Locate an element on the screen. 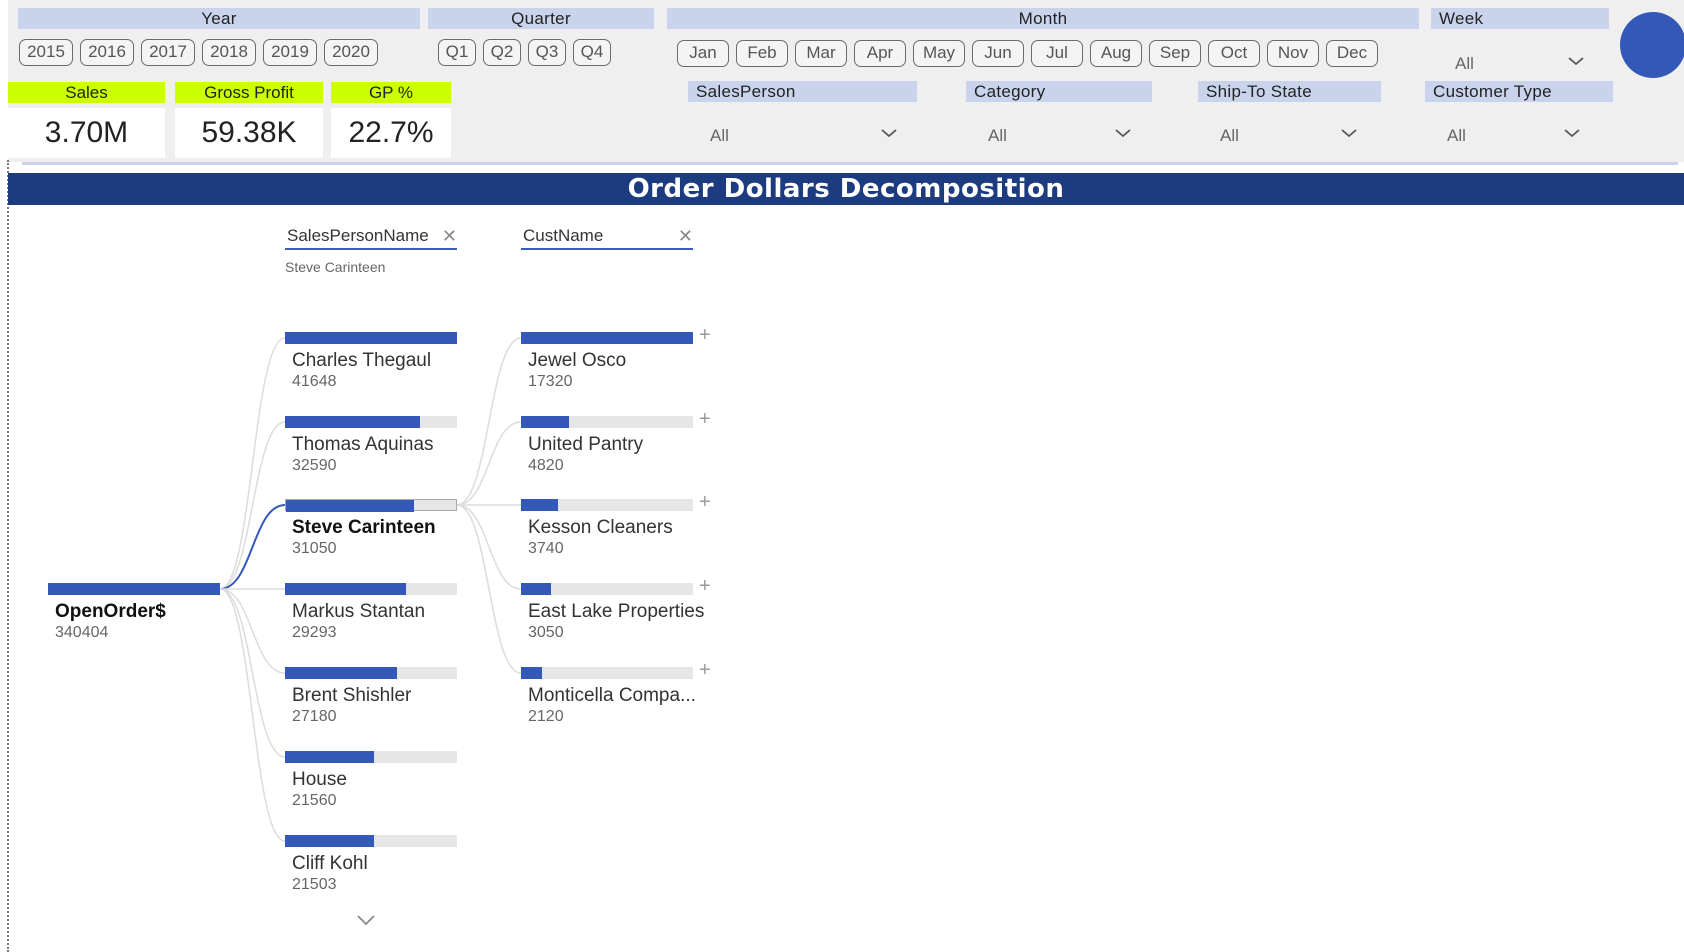 The image size is (1684, 952). node-value: 32590 is located at coordinates (314, 465).